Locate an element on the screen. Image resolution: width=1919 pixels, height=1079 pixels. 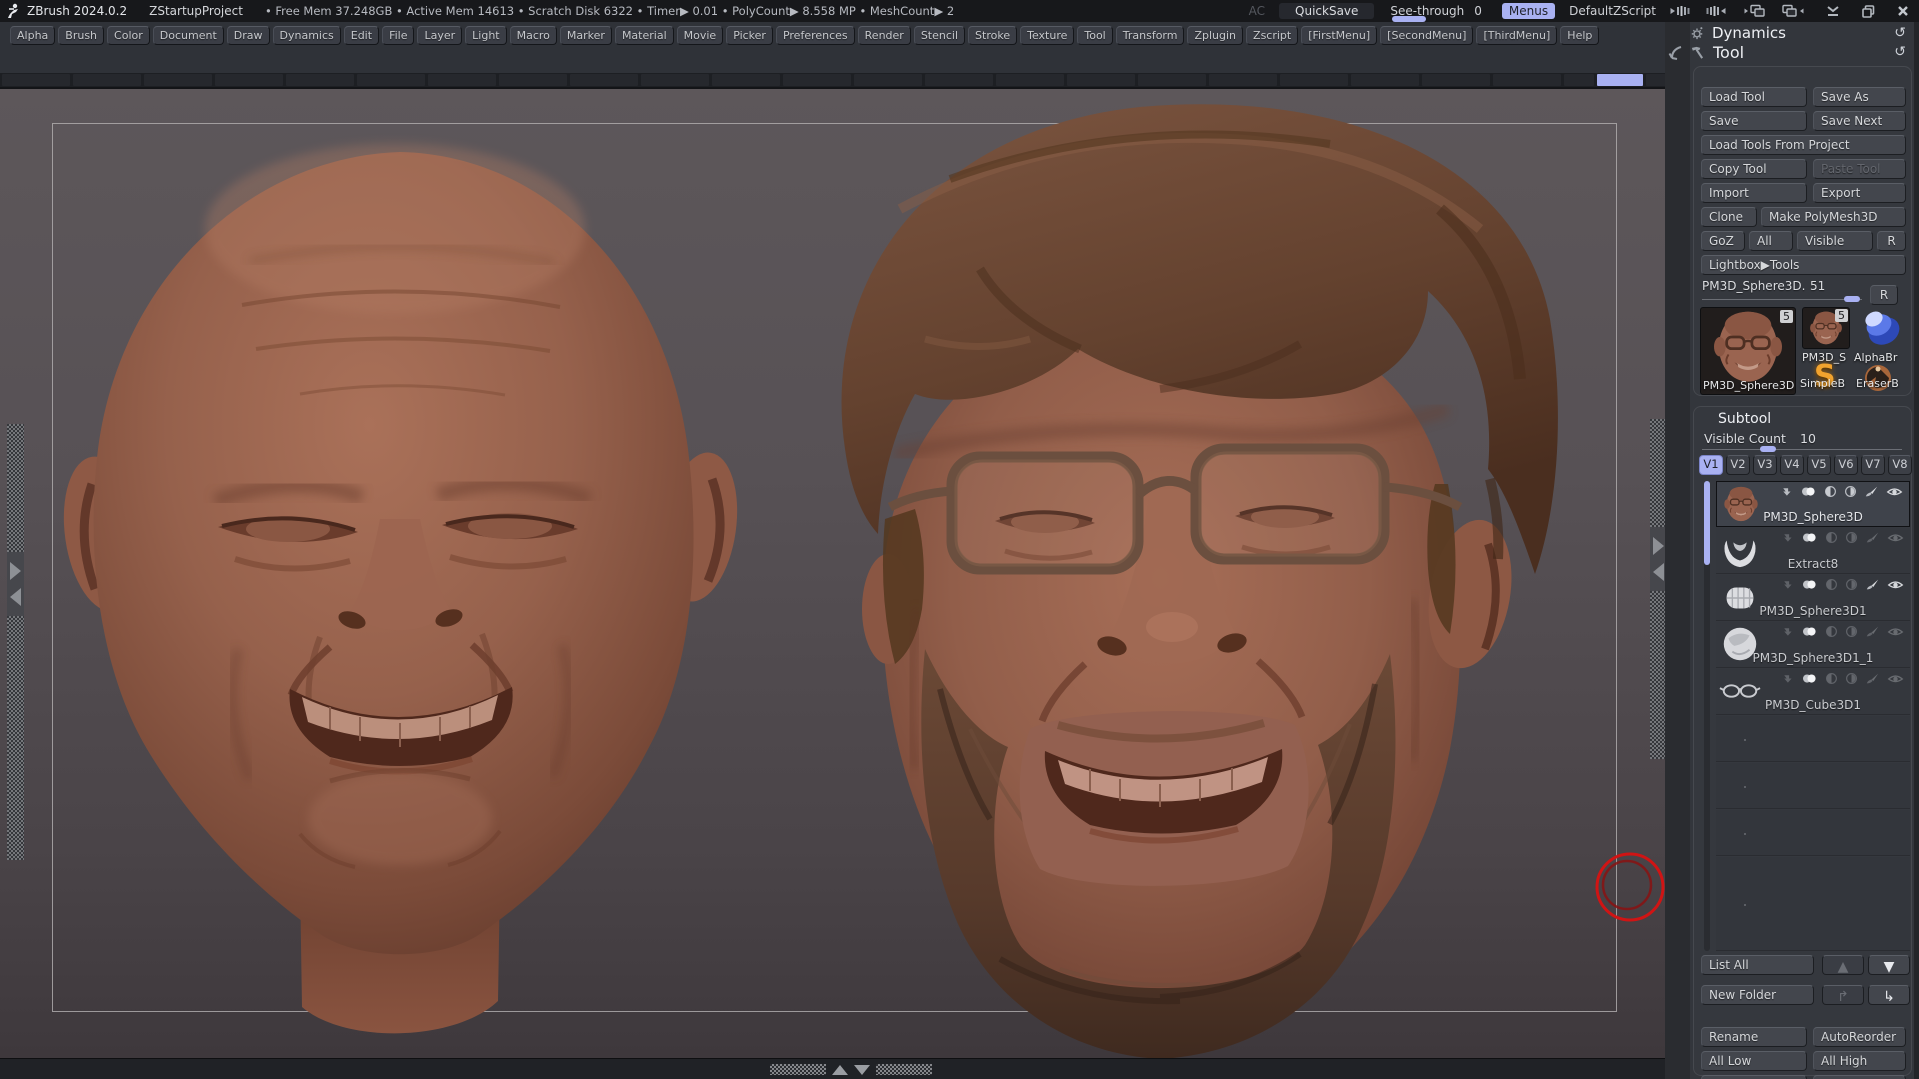
move-out-folder-button: ↱ is located at coordinates (1843, 995).